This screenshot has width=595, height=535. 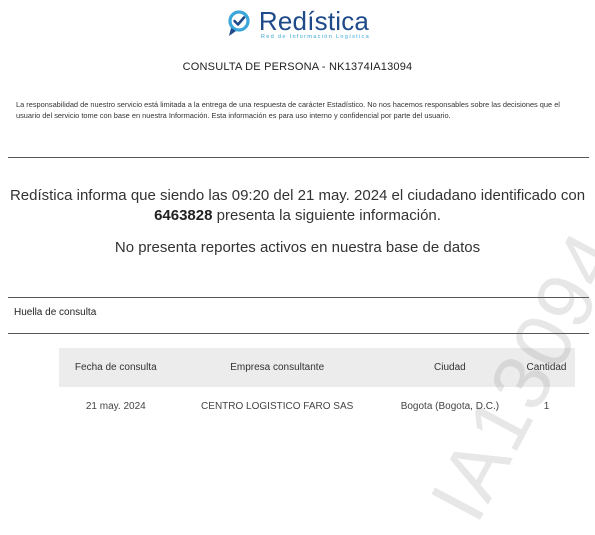 What do you see at coordinates (55, 312) in the screenshot?
I see `section-label: Huella de consulta` at bounding box center [55, 312].